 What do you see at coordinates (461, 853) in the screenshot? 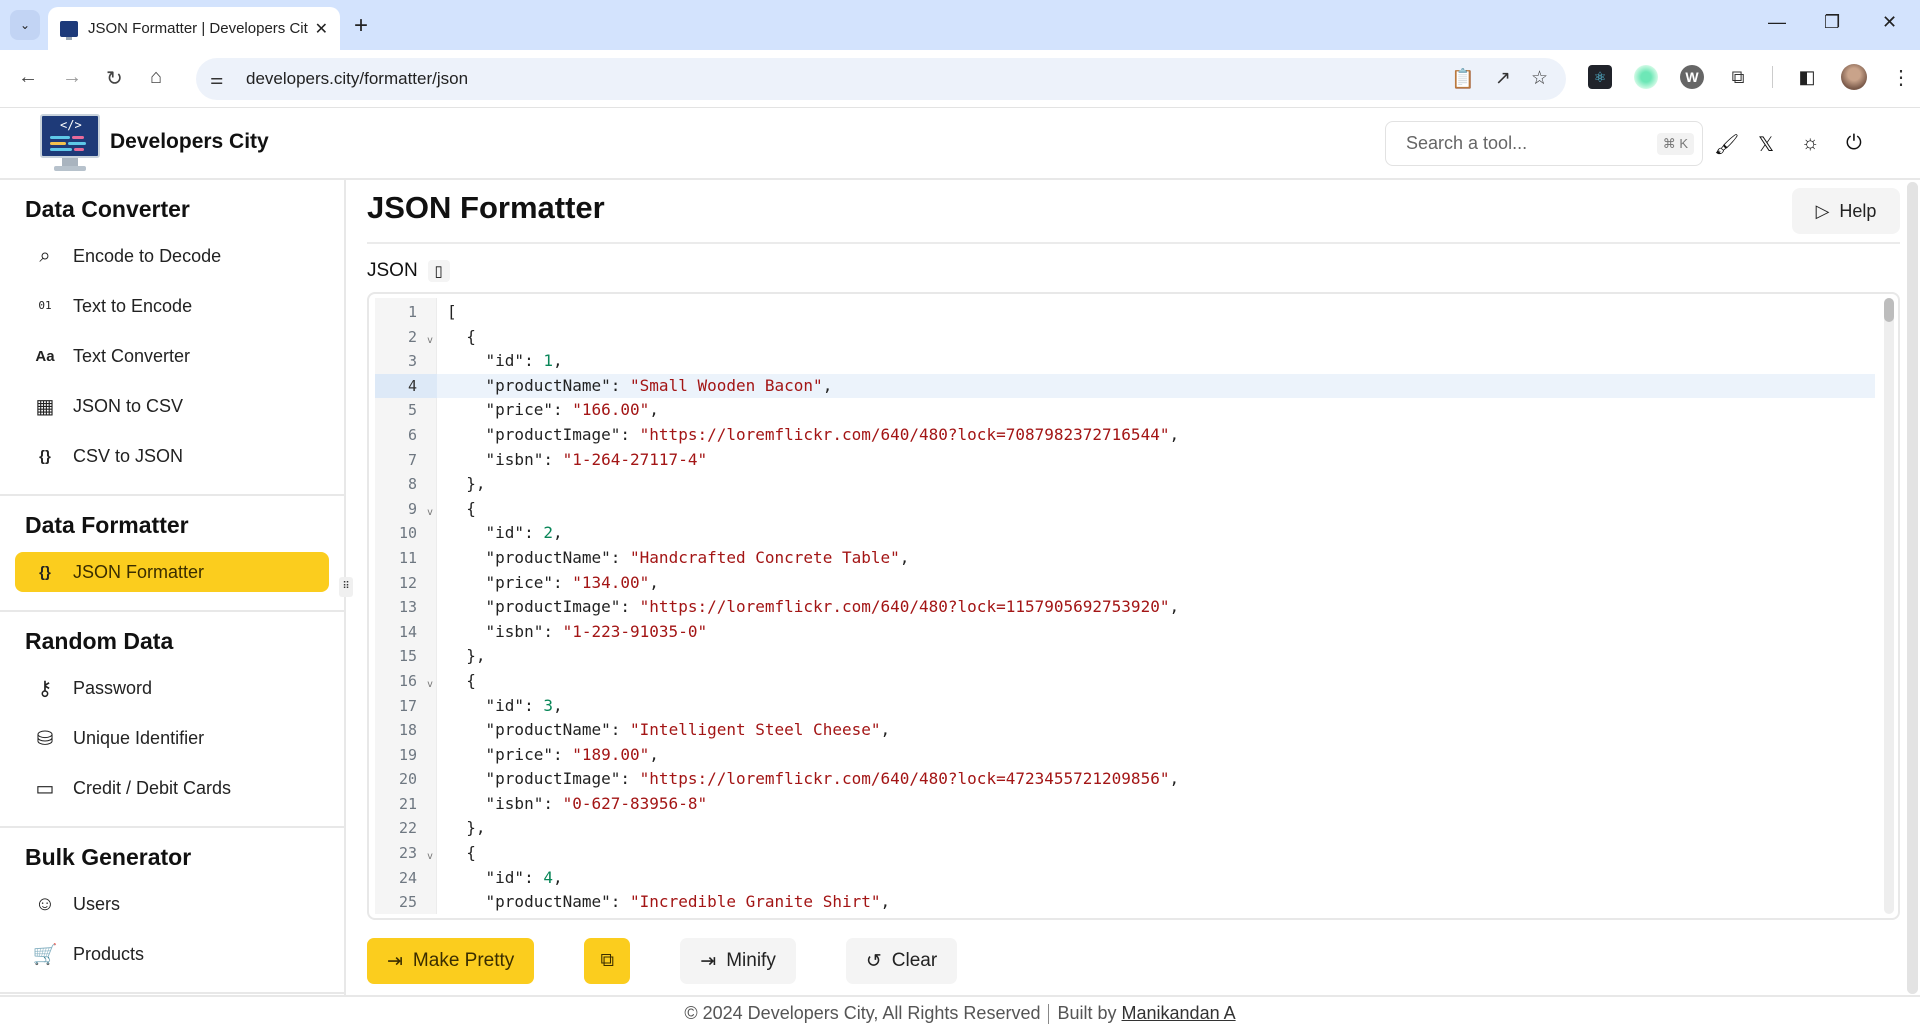
I see `code-text: {` at bounding box center [461, 853].